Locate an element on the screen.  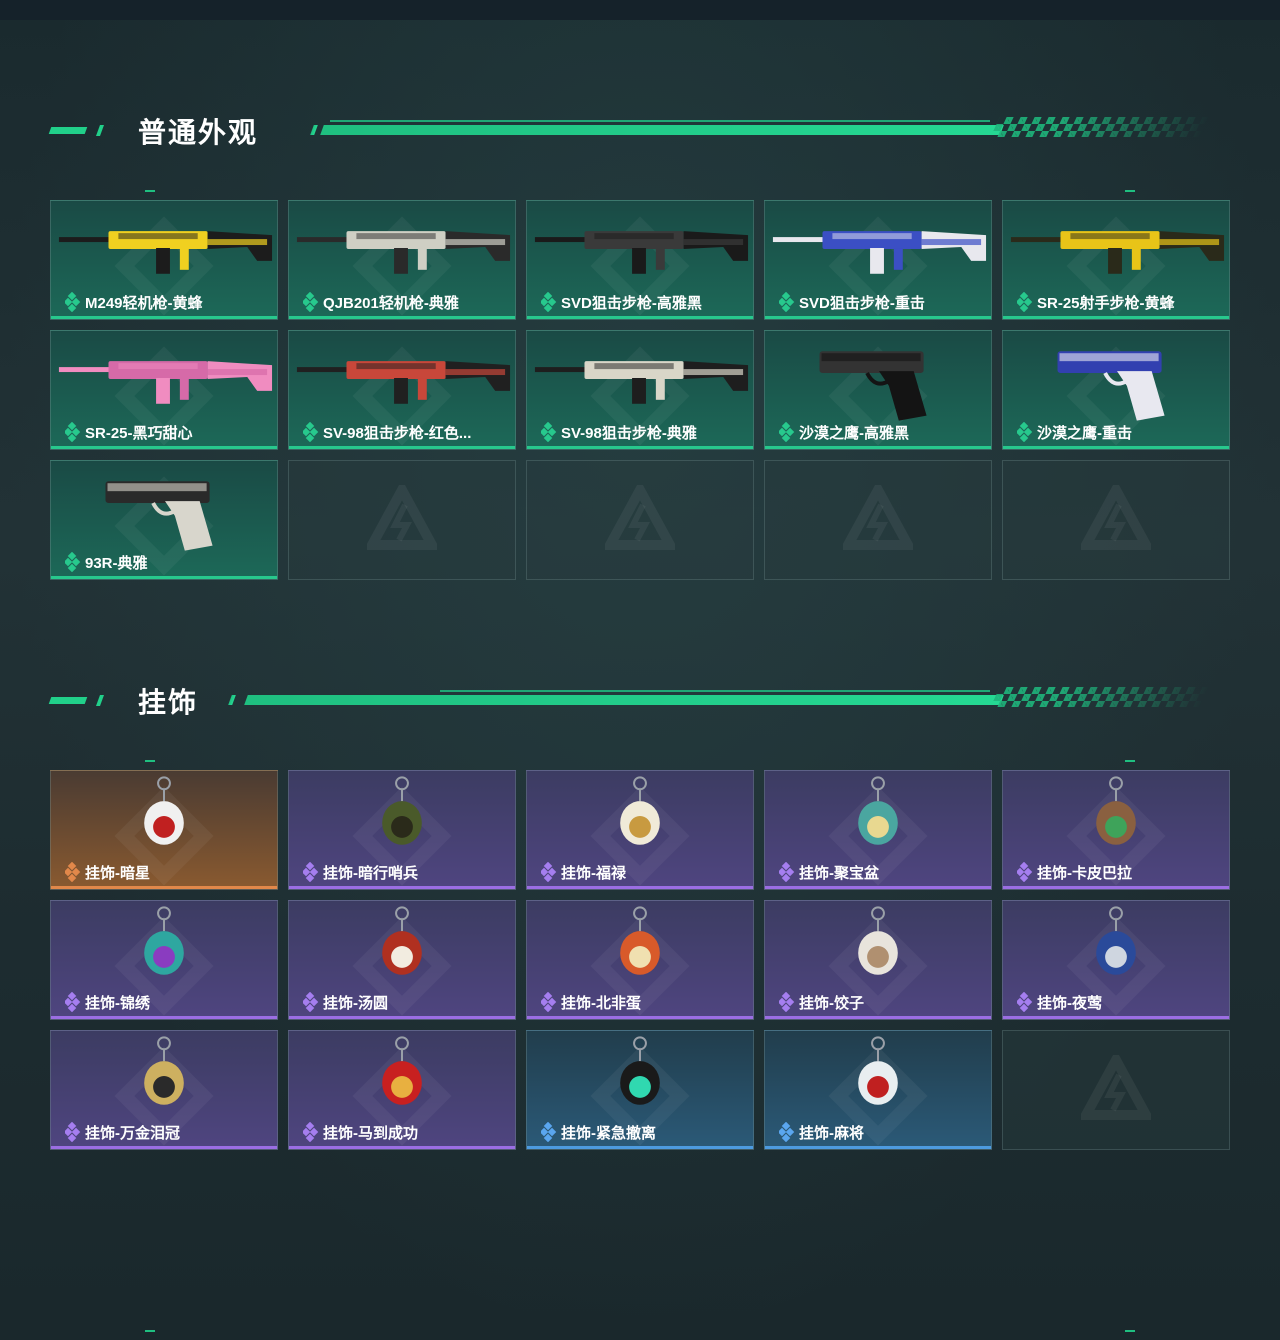
item-label: SR-25-黑巧甜心 is located at coordinates (129, 432).